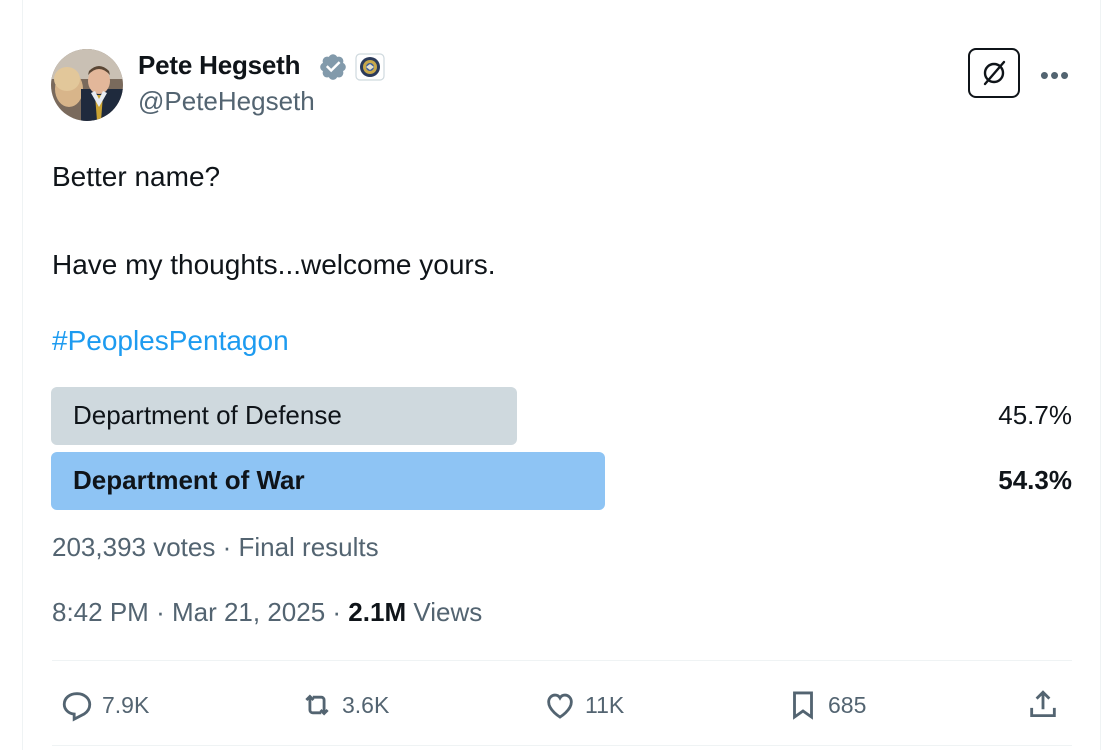 This screenshot has width=1120, height=750. I want to click on poll-option-label-war: Department of War, so click(189, 480).